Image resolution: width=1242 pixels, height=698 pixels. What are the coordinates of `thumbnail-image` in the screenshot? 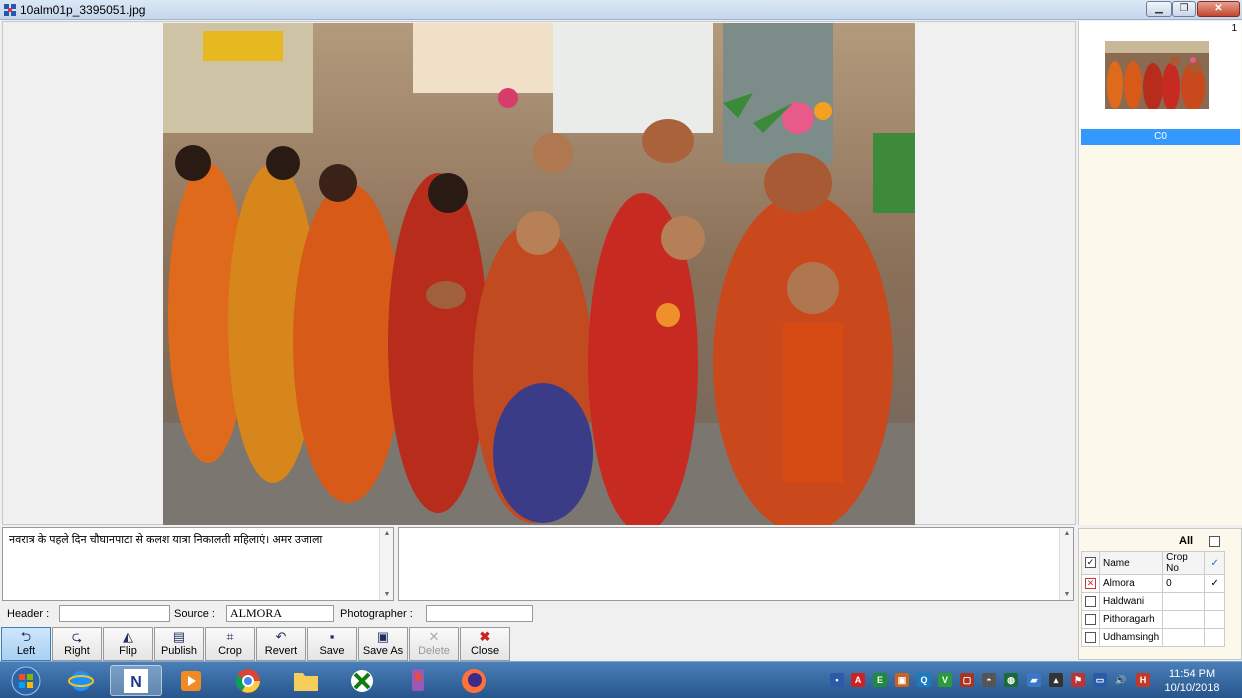 It's located at (1157, 75).